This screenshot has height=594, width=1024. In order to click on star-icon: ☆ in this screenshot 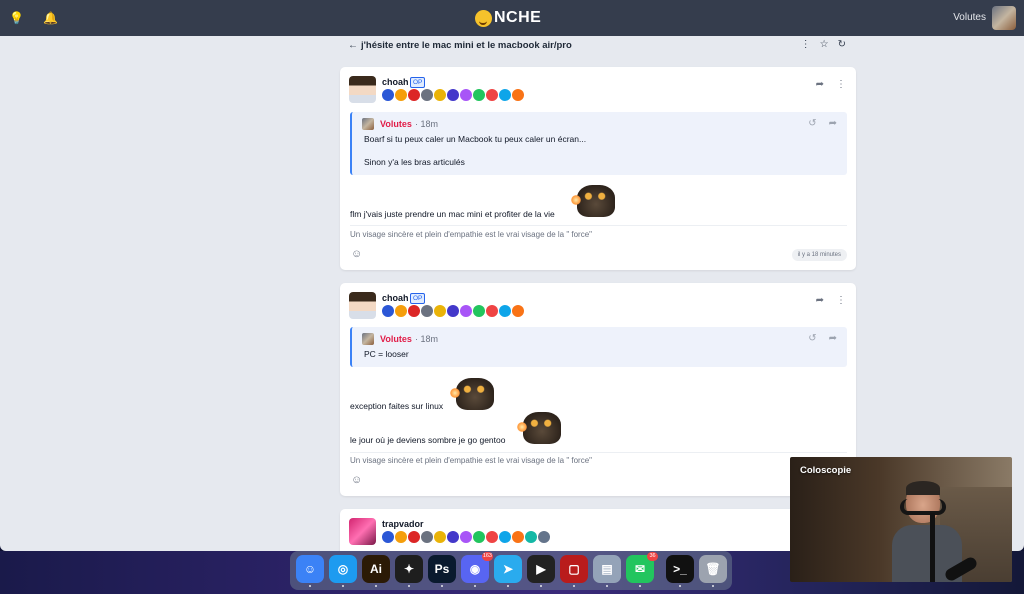, I will do `click(824, 44)`.